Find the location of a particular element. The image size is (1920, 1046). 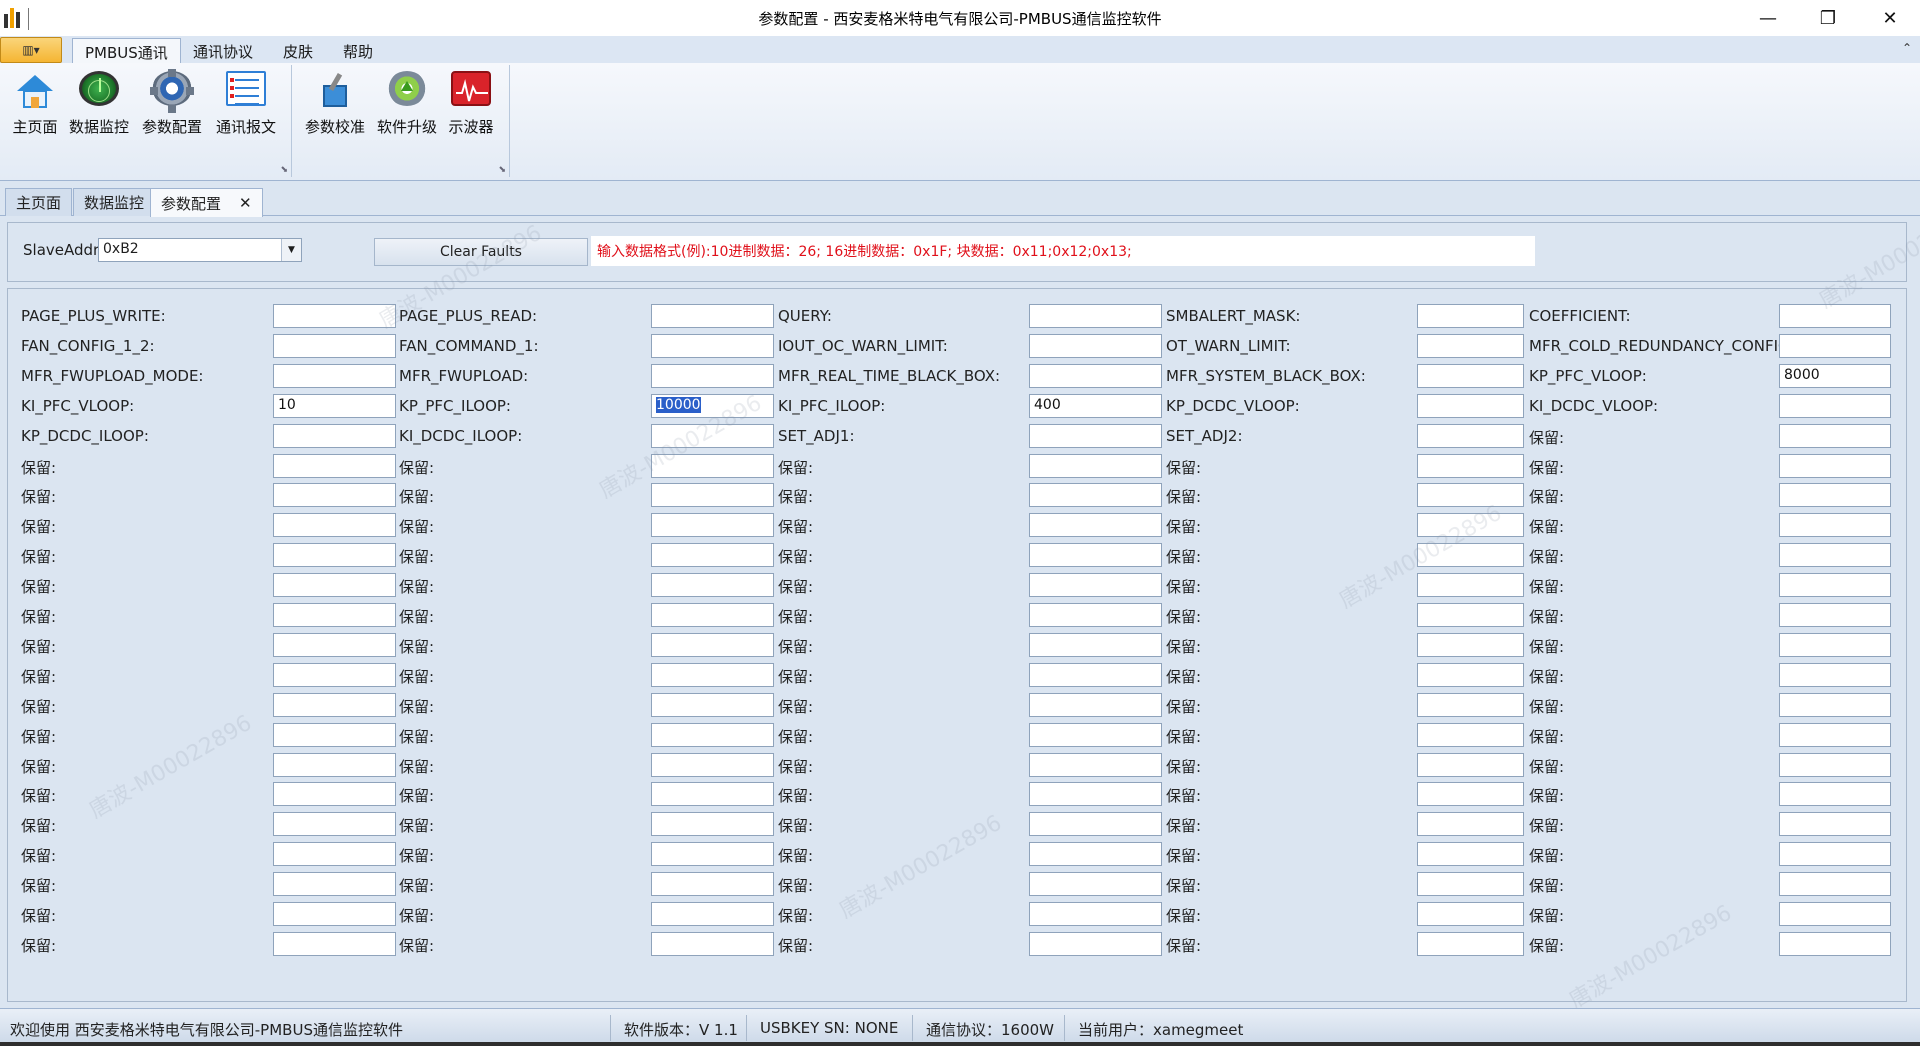

minimize-button: — is located at coordinates (1768, 18).